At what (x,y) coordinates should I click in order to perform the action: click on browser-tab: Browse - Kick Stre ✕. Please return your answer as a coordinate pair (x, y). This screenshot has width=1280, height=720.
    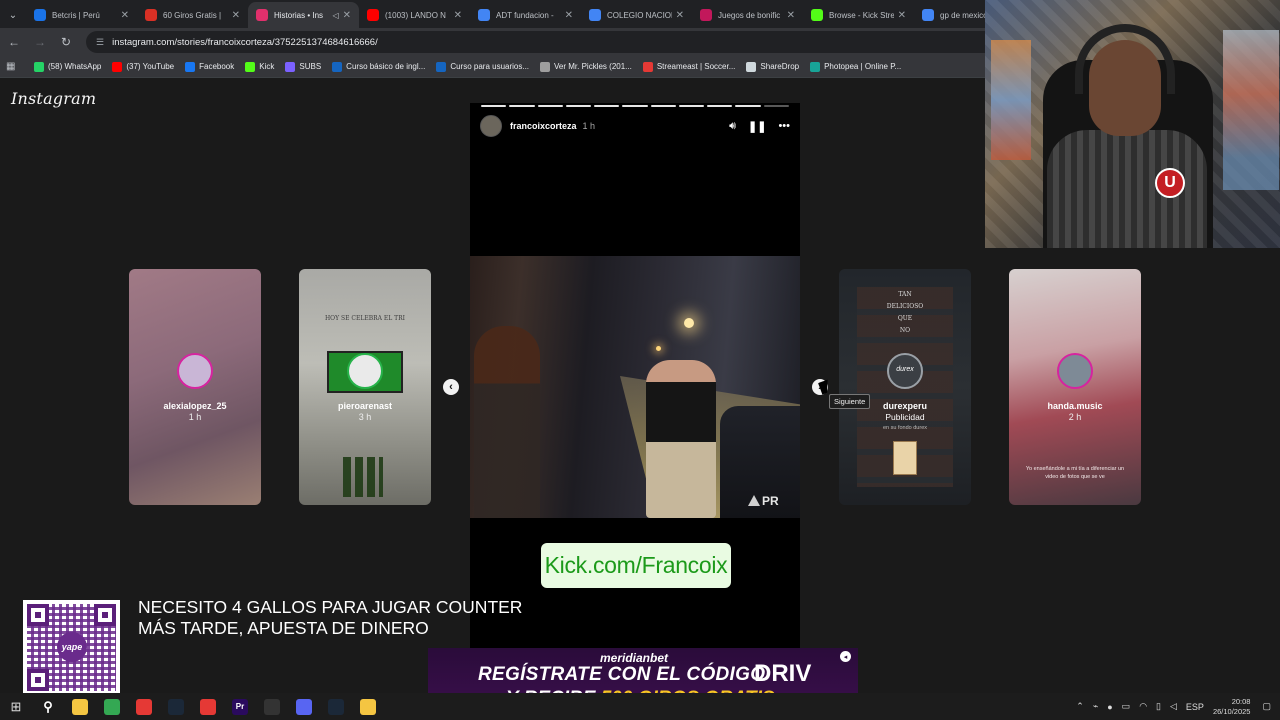
    Looking at the image, I should click on (858, 15).